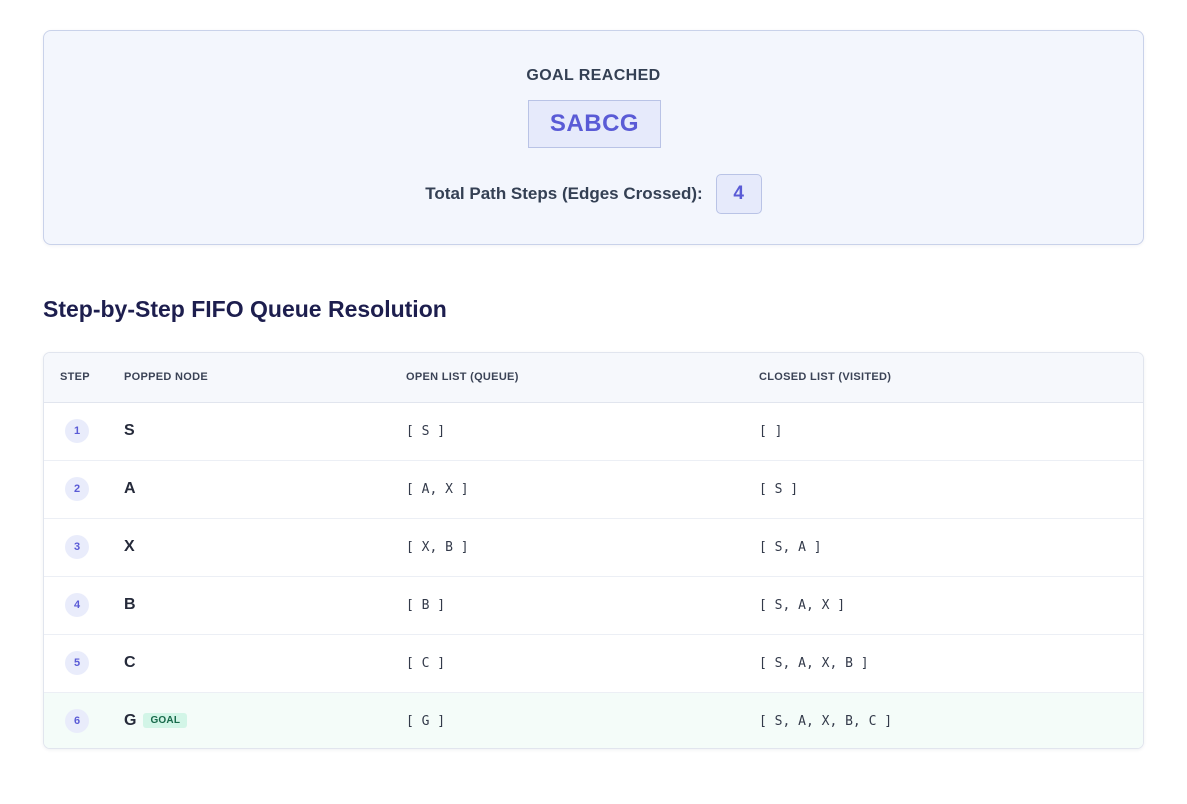 The image size is (1187, 804). What do you see at coordinates (593, 75) in the screenshot?
I see `goal-reached-heading: GOAL REACHED` at bounding box center [593, 75].